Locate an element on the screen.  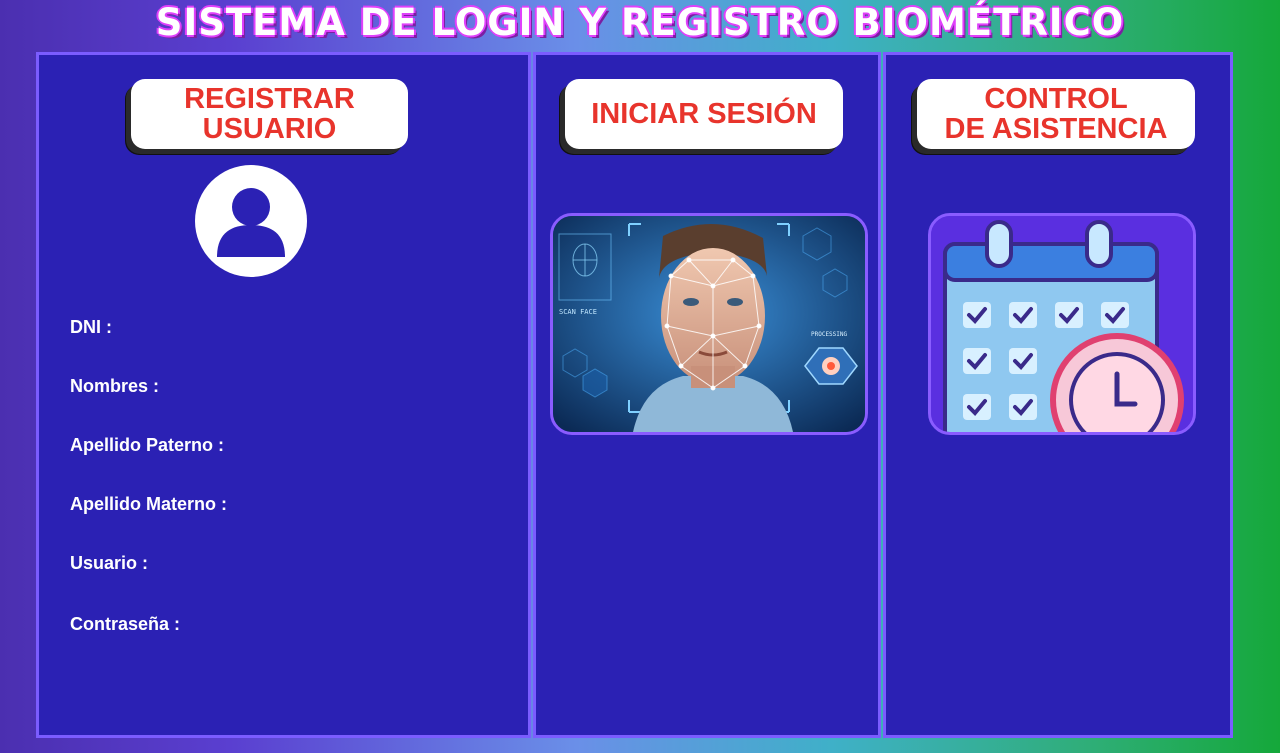
processing-text: PROCESSING is located at coordinates (829, 334).